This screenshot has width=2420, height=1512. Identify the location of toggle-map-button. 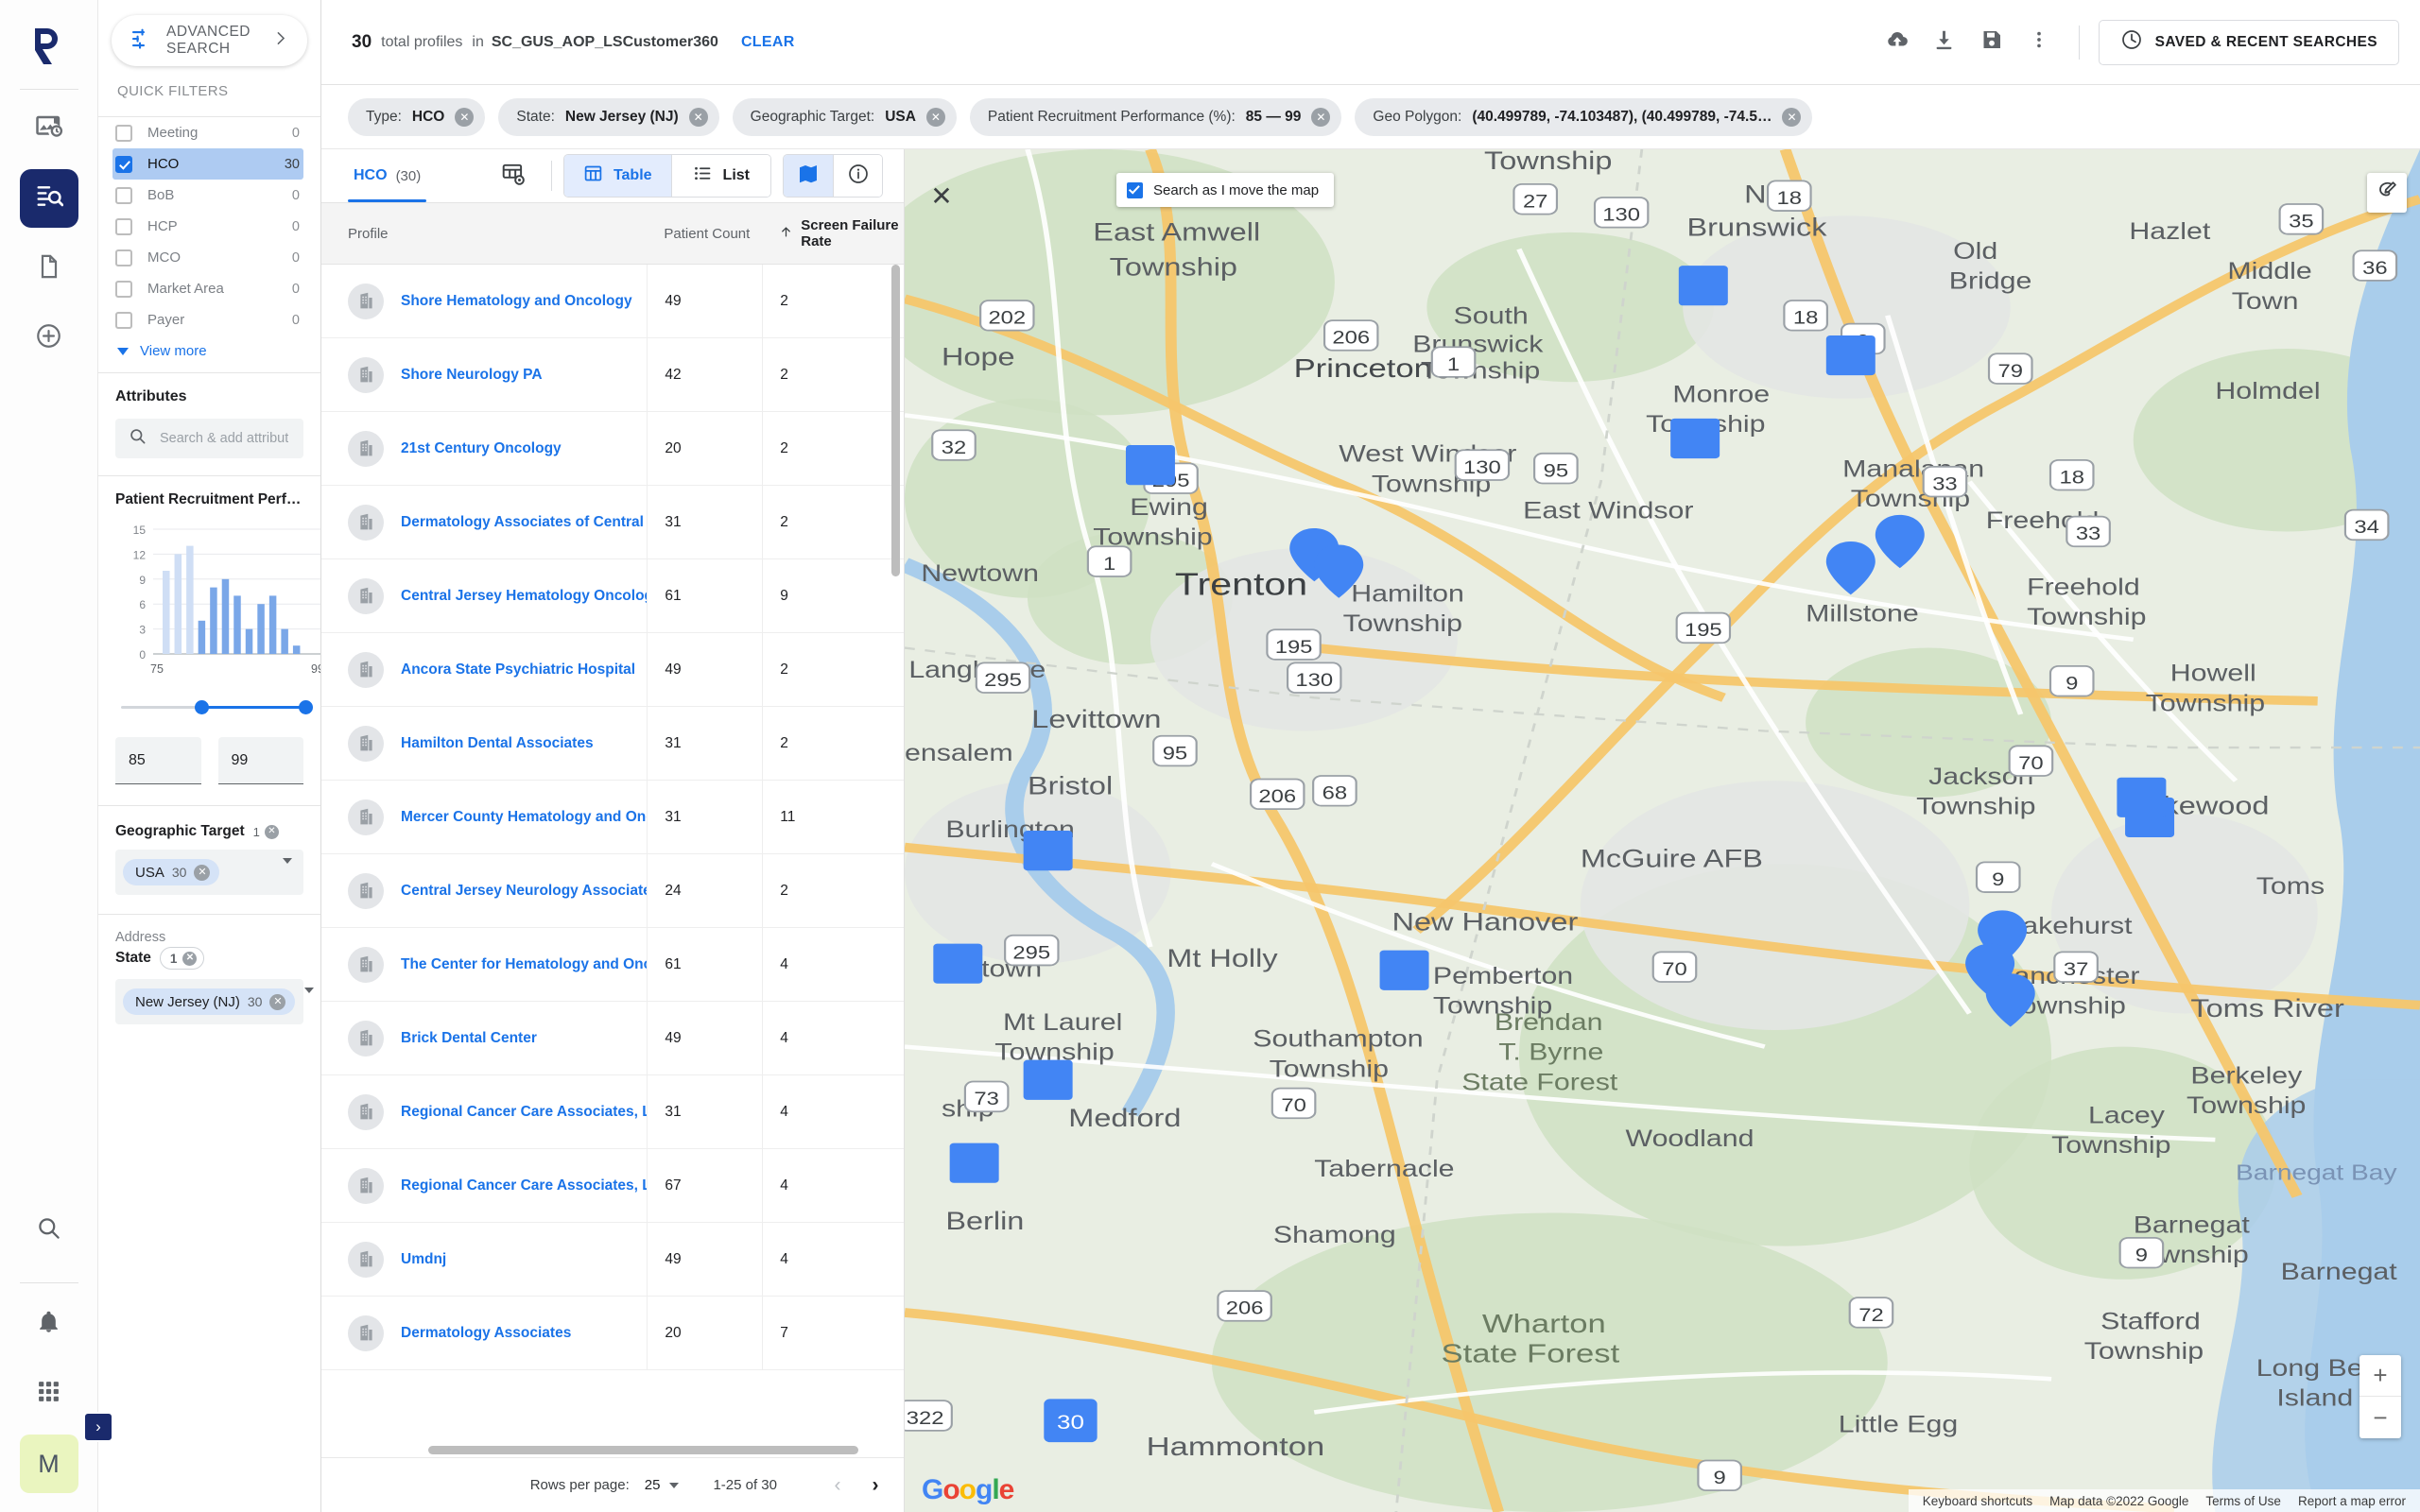
(808, 176).